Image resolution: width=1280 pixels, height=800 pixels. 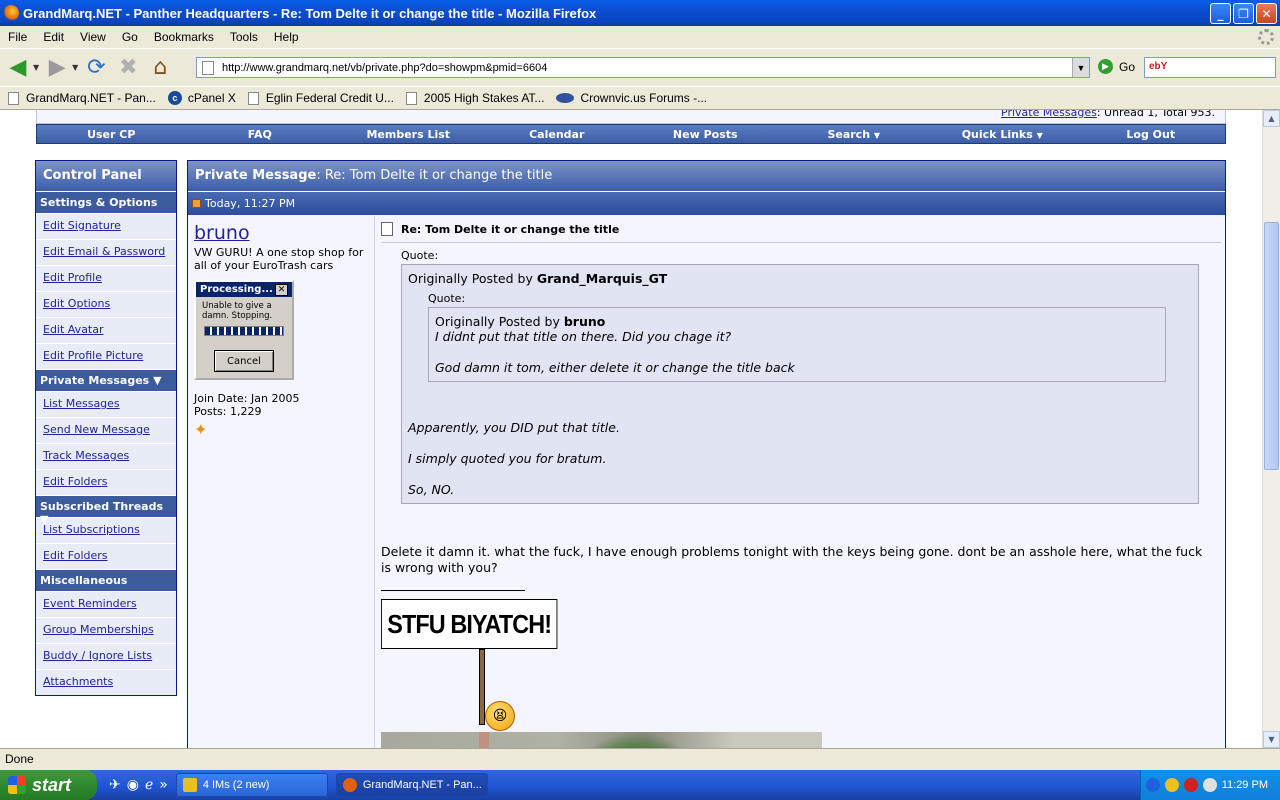 I want to click on tray-security-icon, so click(x=1190, y=785).